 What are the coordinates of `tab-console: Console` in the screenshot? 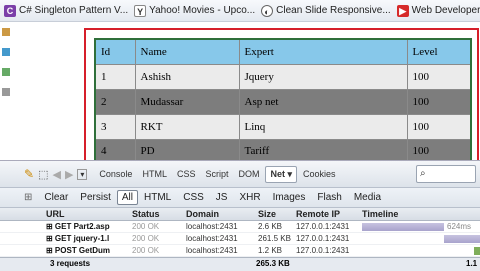 It's located at (115, 174).